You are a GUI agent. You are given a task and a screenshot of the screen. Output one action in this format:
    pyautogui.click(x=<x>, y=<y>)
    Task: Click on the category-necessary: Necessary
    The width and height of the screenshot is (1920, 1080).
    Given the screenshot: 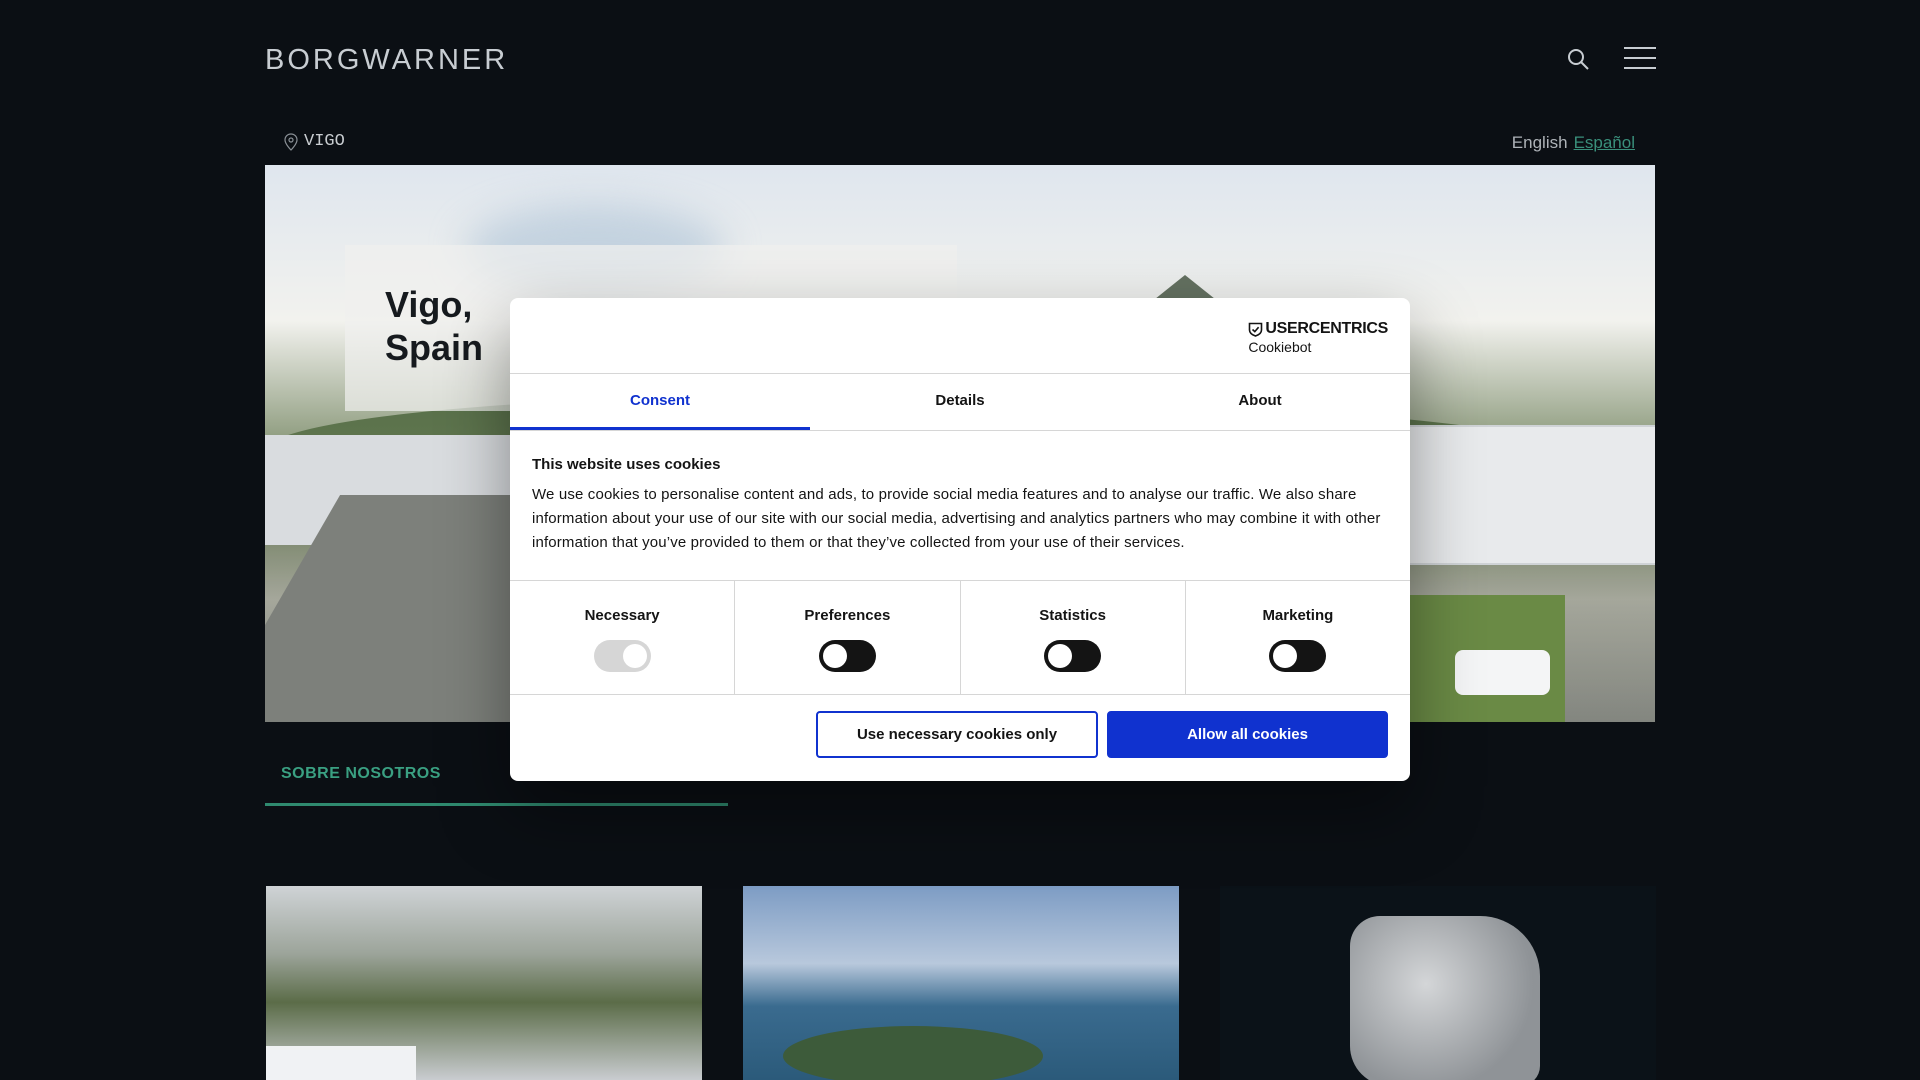 What is the action you would take?
    pyautogui.click(x=623, y=637)
    